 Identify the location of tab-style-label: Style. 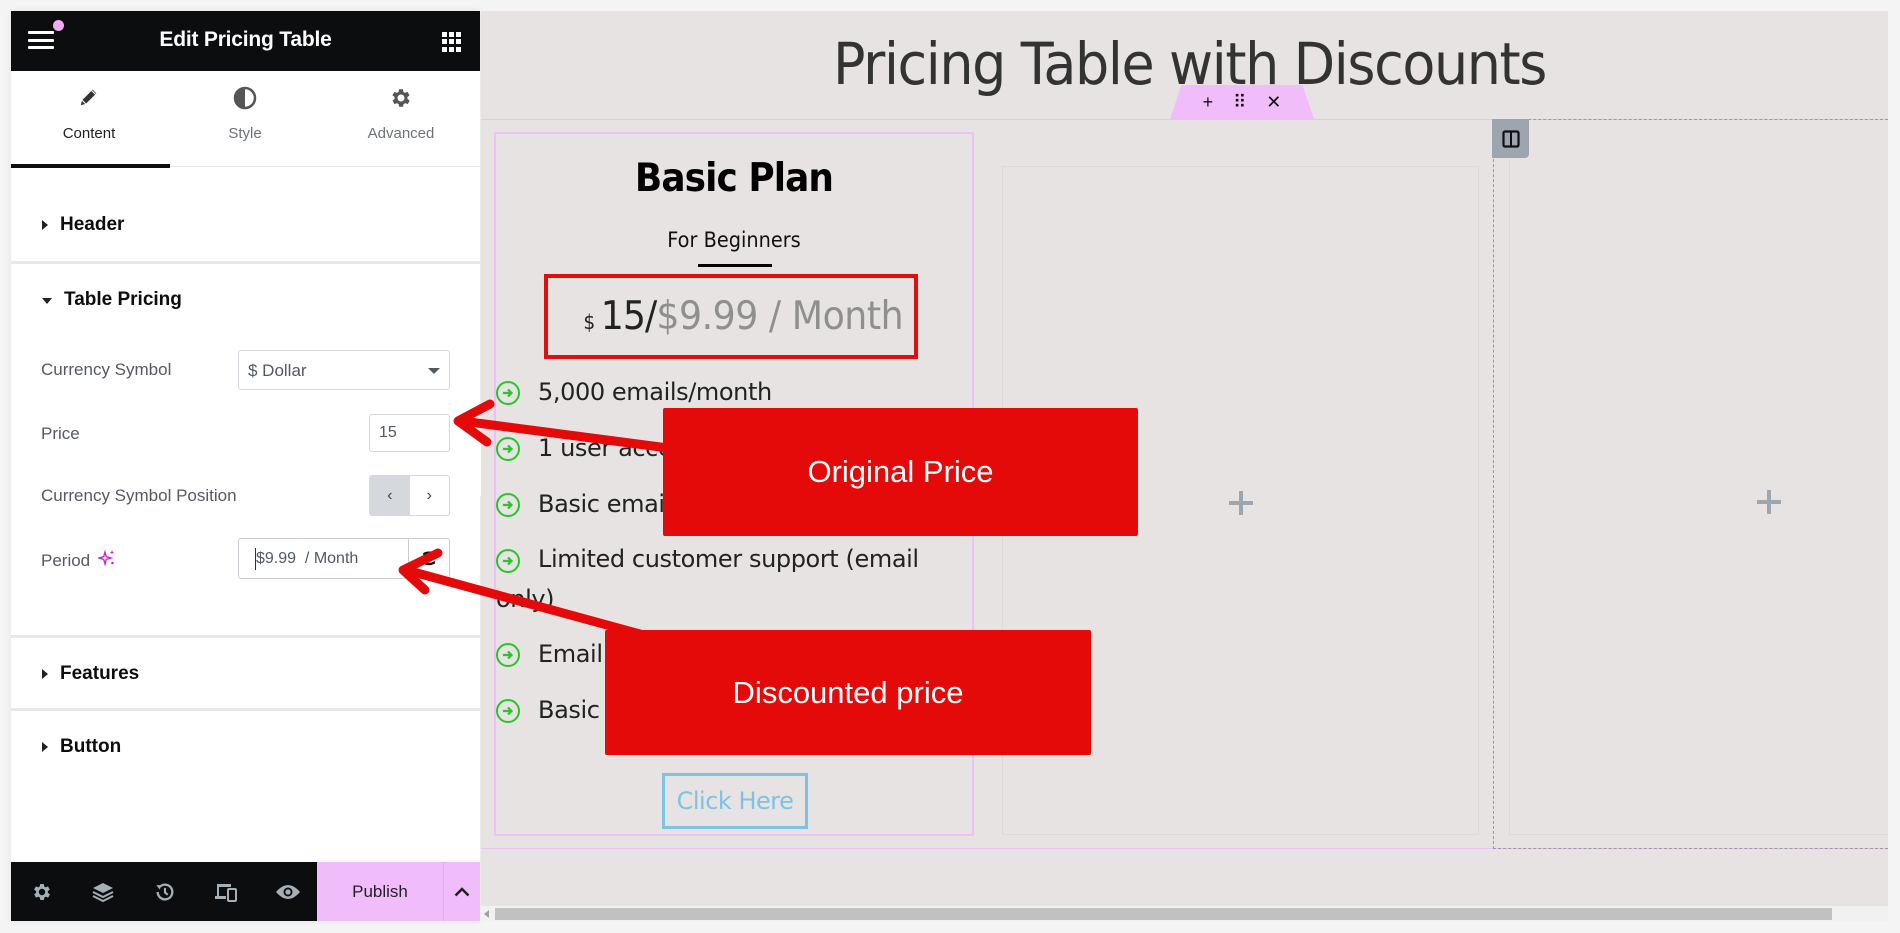
(245, 133).